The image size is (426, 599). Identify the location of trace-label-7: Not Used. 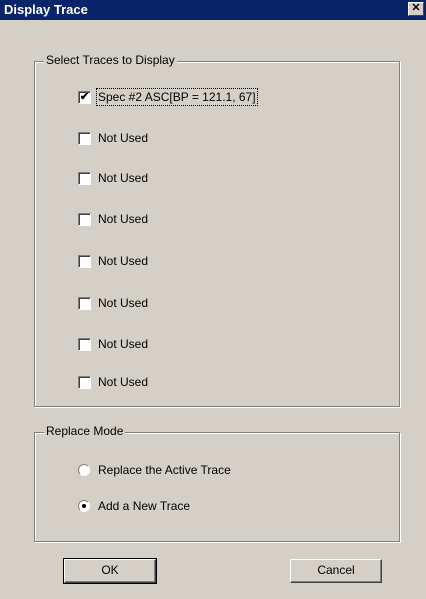
(123, 344).